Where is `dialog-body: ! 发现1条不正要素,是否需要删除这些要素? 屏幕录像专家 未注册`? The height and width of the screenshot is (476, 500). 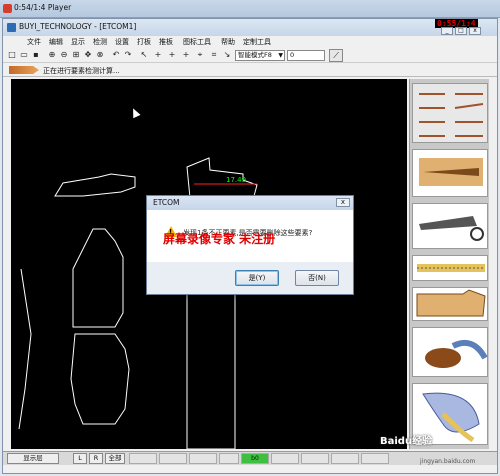
dialog-body: ! 发现1条不正要素,是否需要删除这些要素? 屏幕录像专家 未注册 is located at coordinates (250, 236).